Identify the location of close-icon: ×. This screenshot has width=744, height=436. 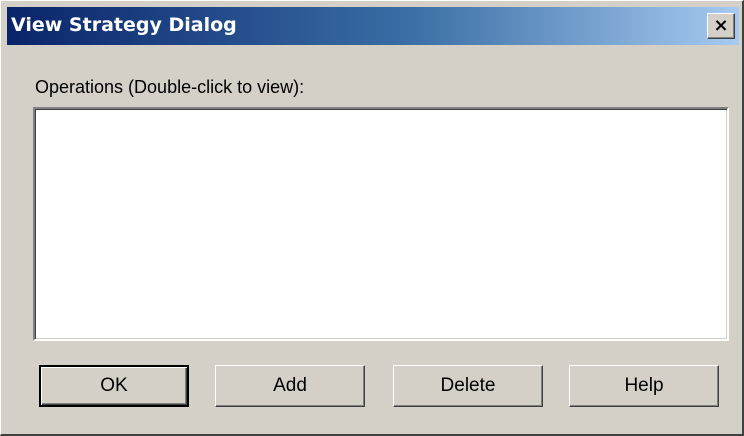
(721, 25).